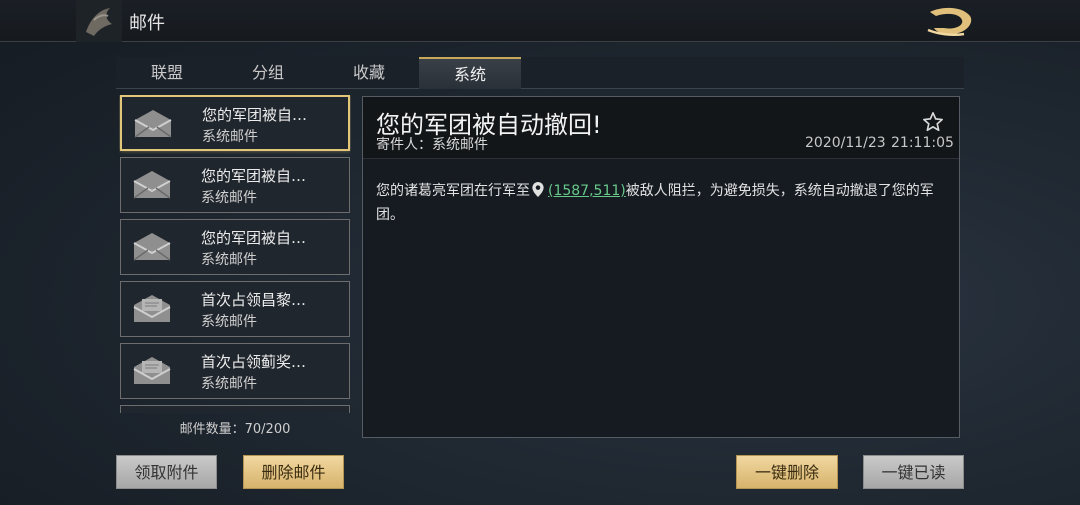  What do you see at coordinates (950, 21) in the screenshot?
I see `dragon-logo-icon` at bounding box center [950, 21].